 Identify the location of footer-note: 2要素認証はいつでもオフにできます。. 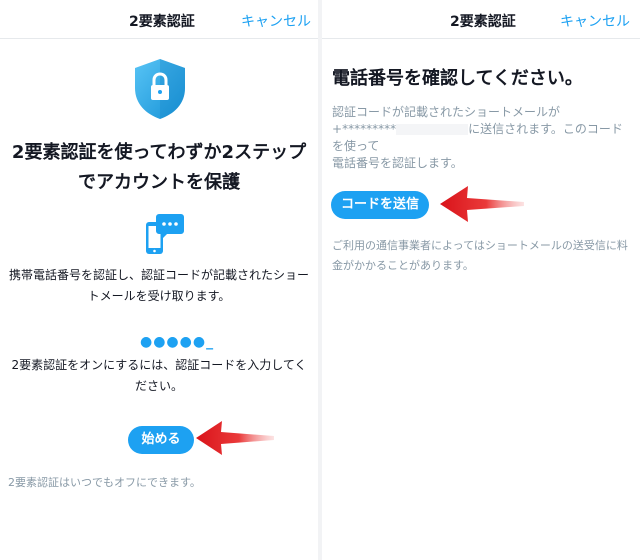
(104, 482).